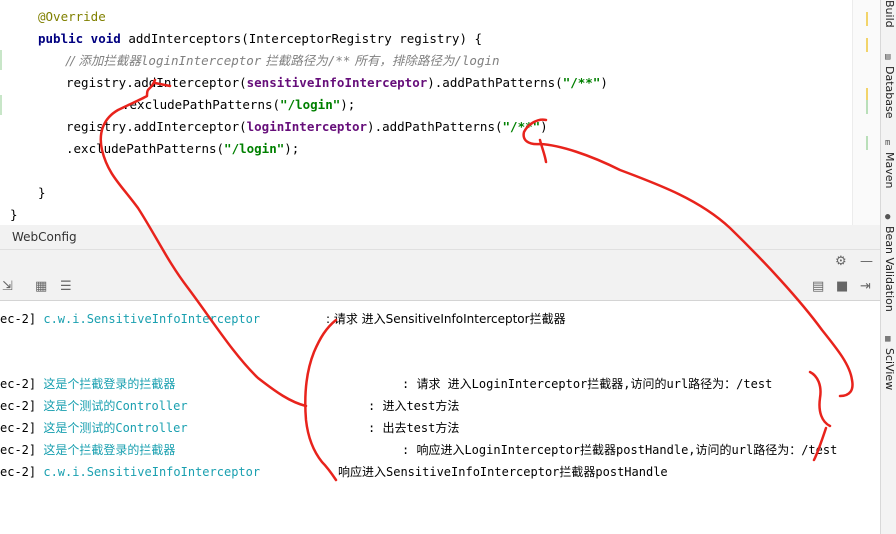  Describe the element at coordinates (818, 287) in the screenshot. I see `filter-icon: ▤` at that location.